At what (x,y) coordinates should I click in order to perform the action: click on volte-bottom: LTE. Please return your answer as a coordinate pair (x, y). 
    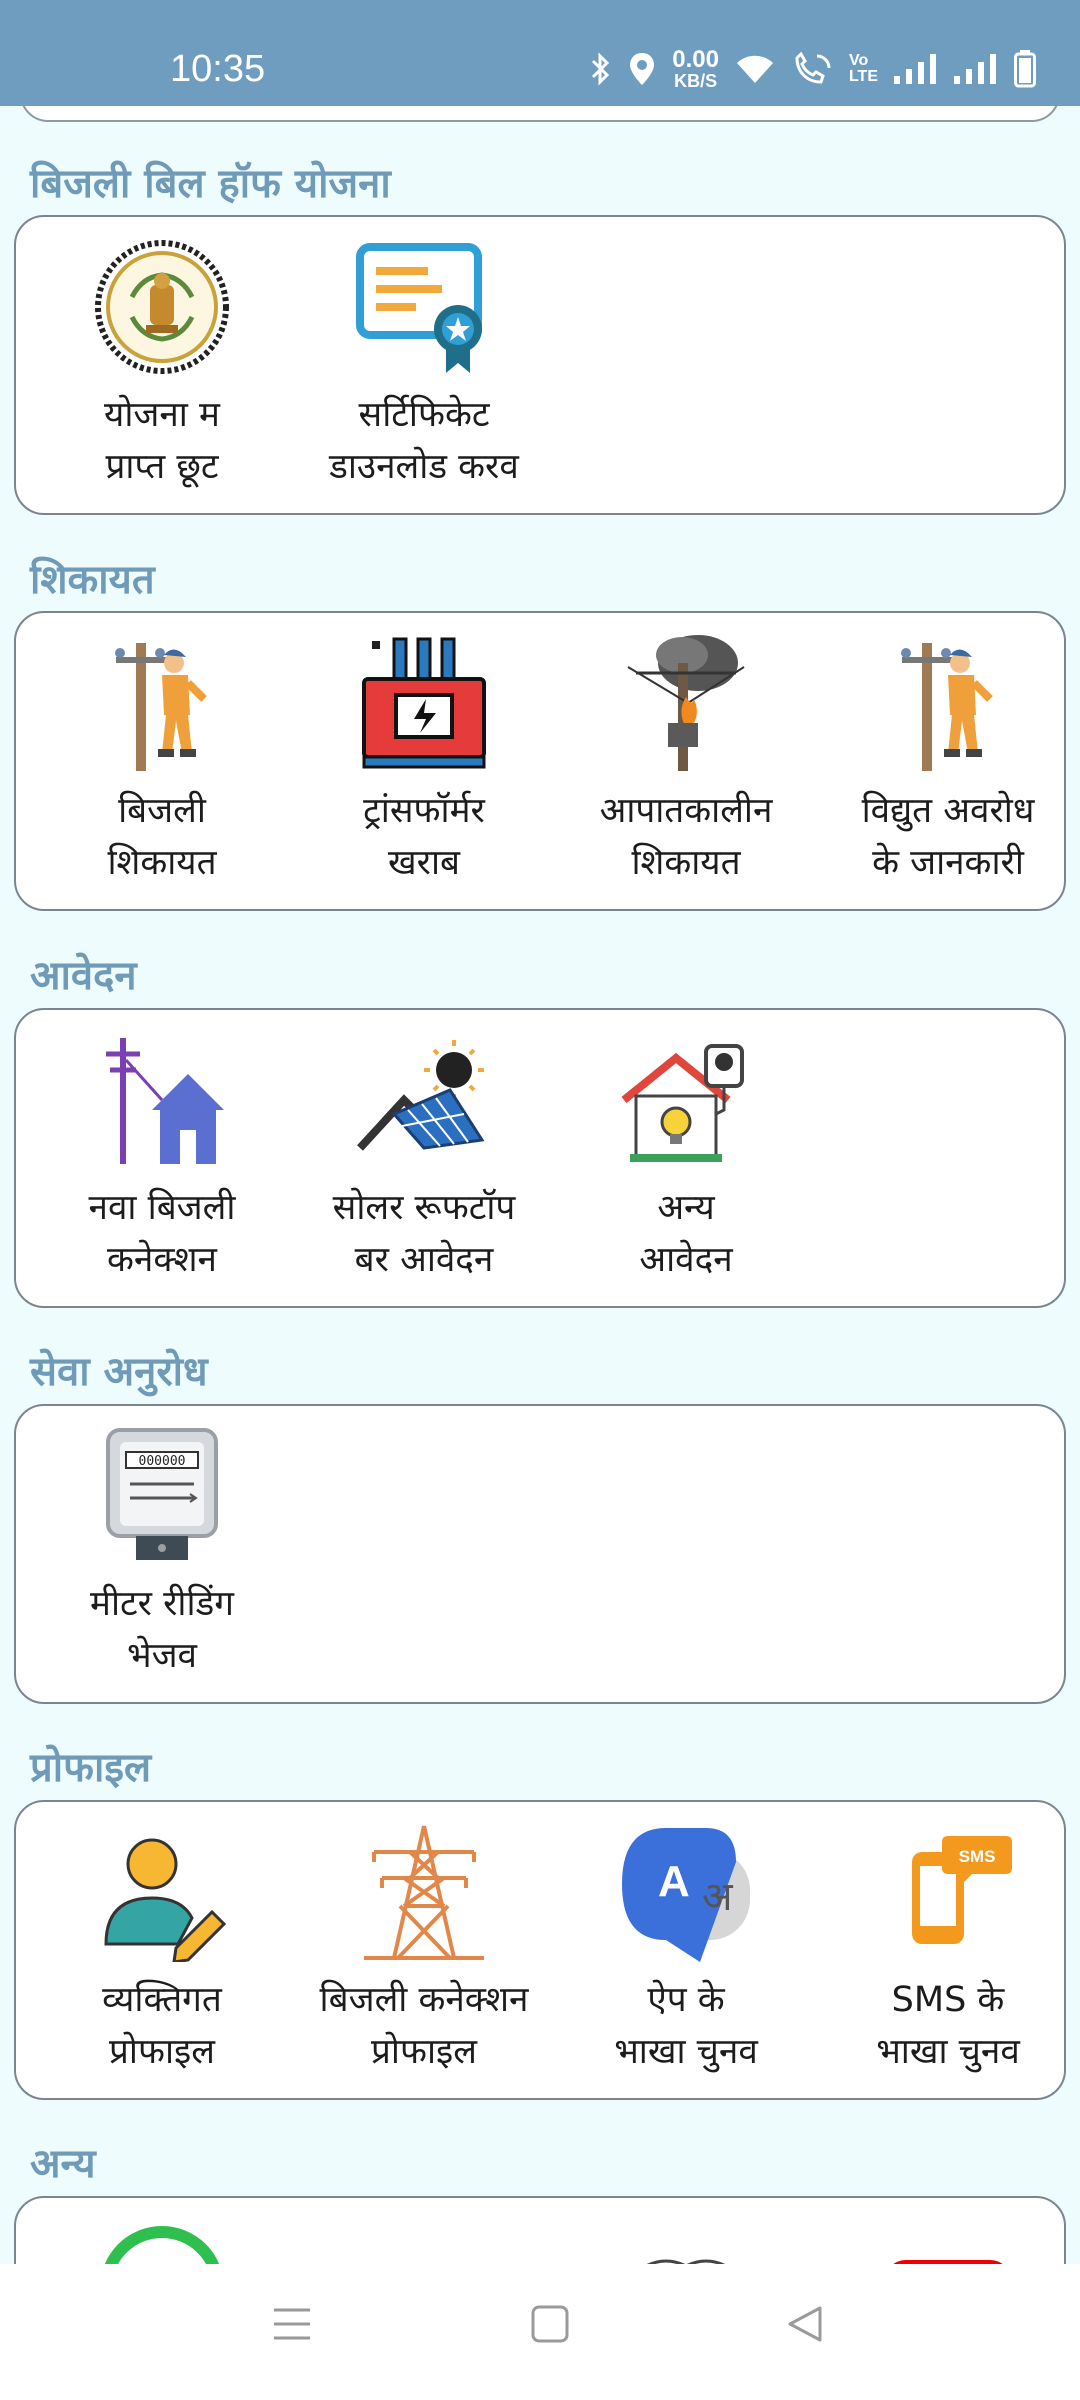
    Looking at the image, I should click on (863, 76).